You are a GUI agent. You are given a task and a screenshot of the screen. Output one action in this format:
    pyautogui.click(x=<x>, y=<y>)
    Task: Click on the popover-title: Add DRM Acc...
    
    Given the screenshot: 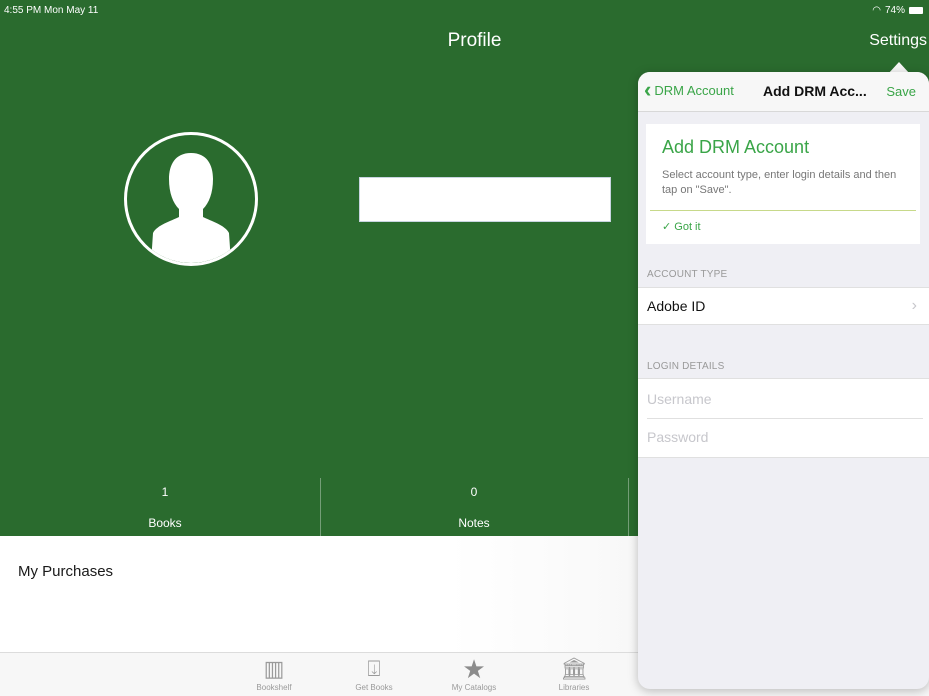 What is the action you would take?
    pyautogui.click(x=815, y=91)
    